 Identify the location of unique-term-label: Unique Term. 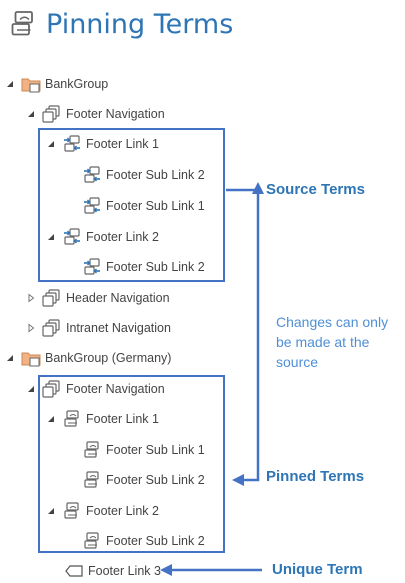
(317, 569).